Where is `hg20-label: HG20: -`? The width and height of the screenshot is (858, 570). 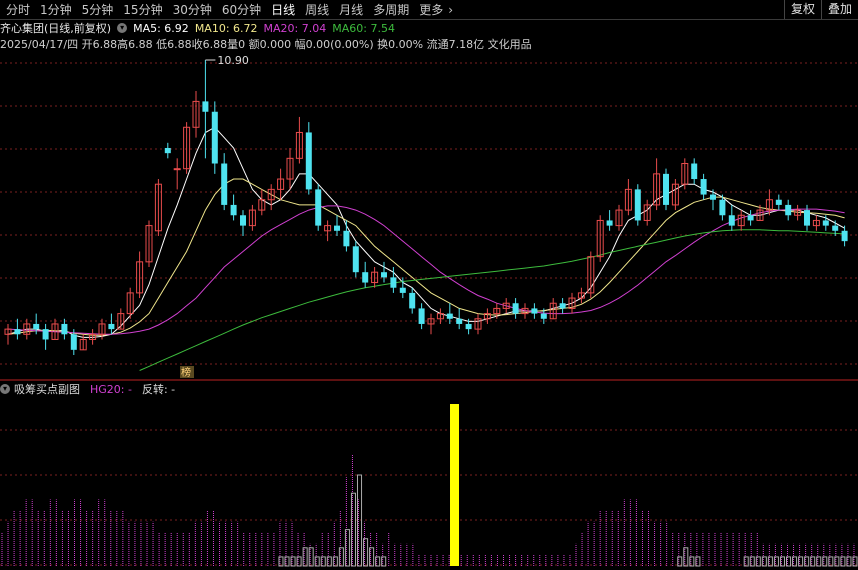
hg20-label: HG20: - is located at coordinates (111, 389).